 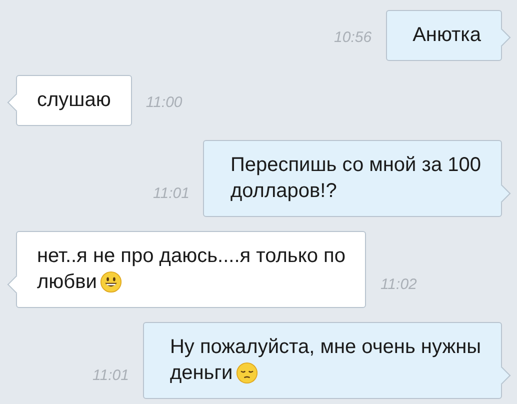 I want to click on message-text: деньги, so click(x=201, y=373).